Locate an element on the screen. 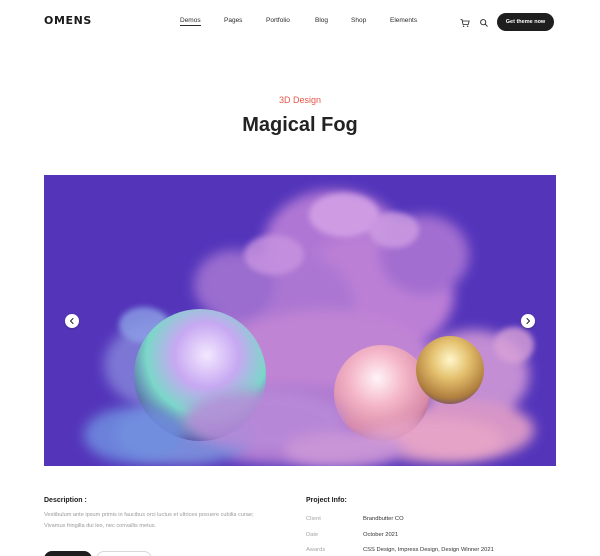 The height and width of the screenshot is (556, 600). primary-action-button is located at coordinates (68, 553).